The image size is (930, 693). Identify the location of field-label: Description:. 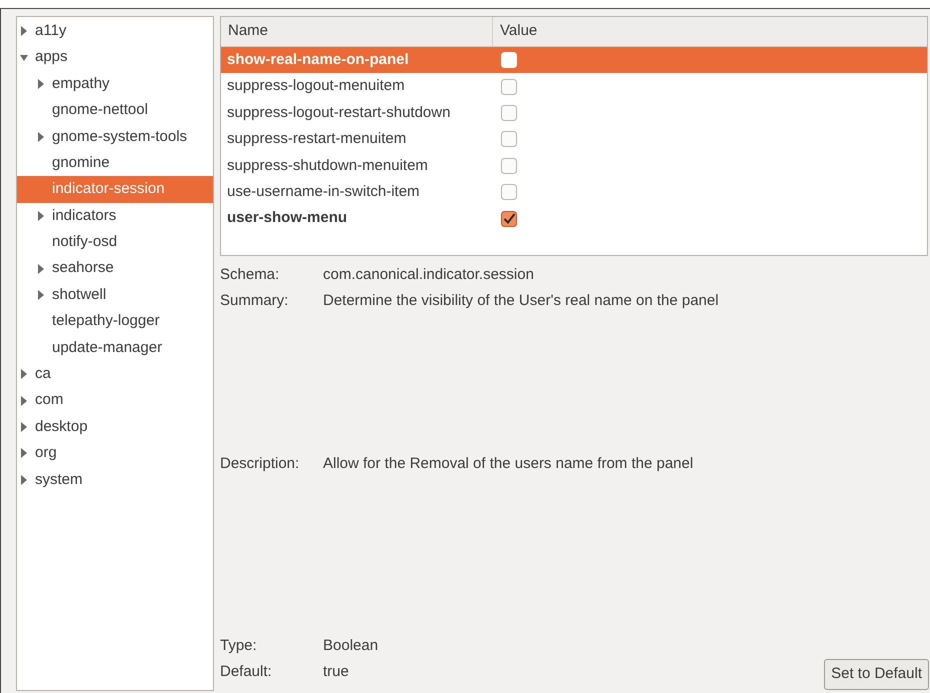
(260, 464).